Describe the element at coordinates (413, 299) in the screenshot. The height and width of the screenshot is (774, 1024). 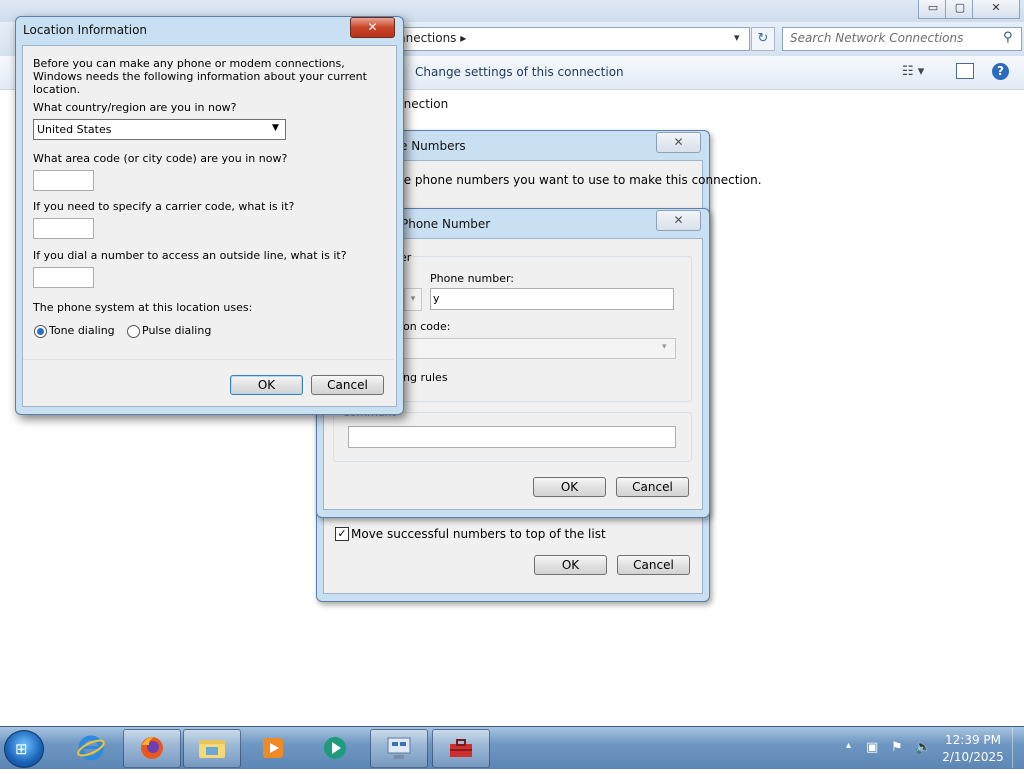
I see `area-code-dropdown-icon: ▾` at that location.